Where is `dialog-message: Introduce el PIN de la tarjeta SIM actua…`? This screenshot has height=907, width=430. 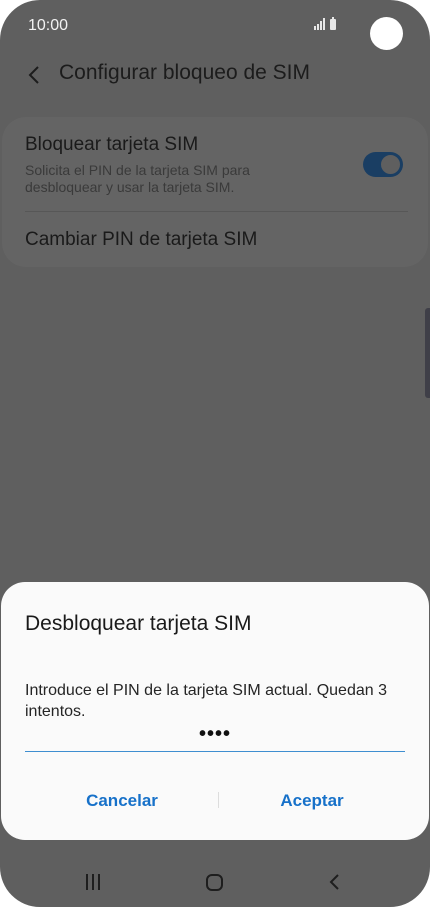 dialog-message: Introduce el PIN de la tarjeta SIM actua… is located at coordinates (206, 701).